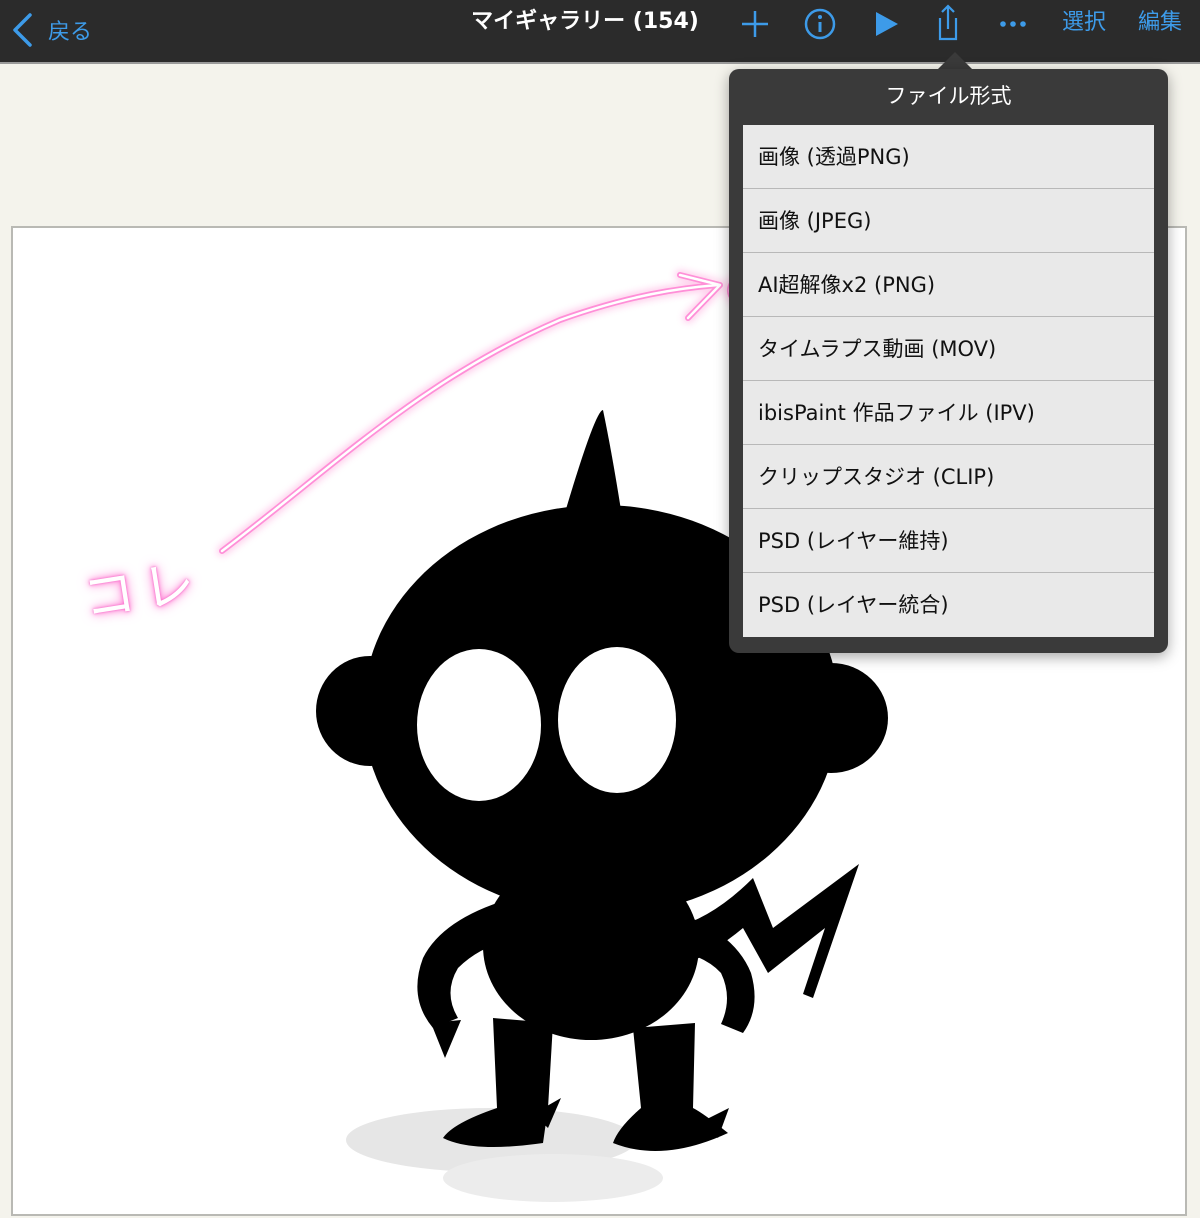 This screenshot has width=1200, height=1218. I want to click on info-icon, so click(820, 24).